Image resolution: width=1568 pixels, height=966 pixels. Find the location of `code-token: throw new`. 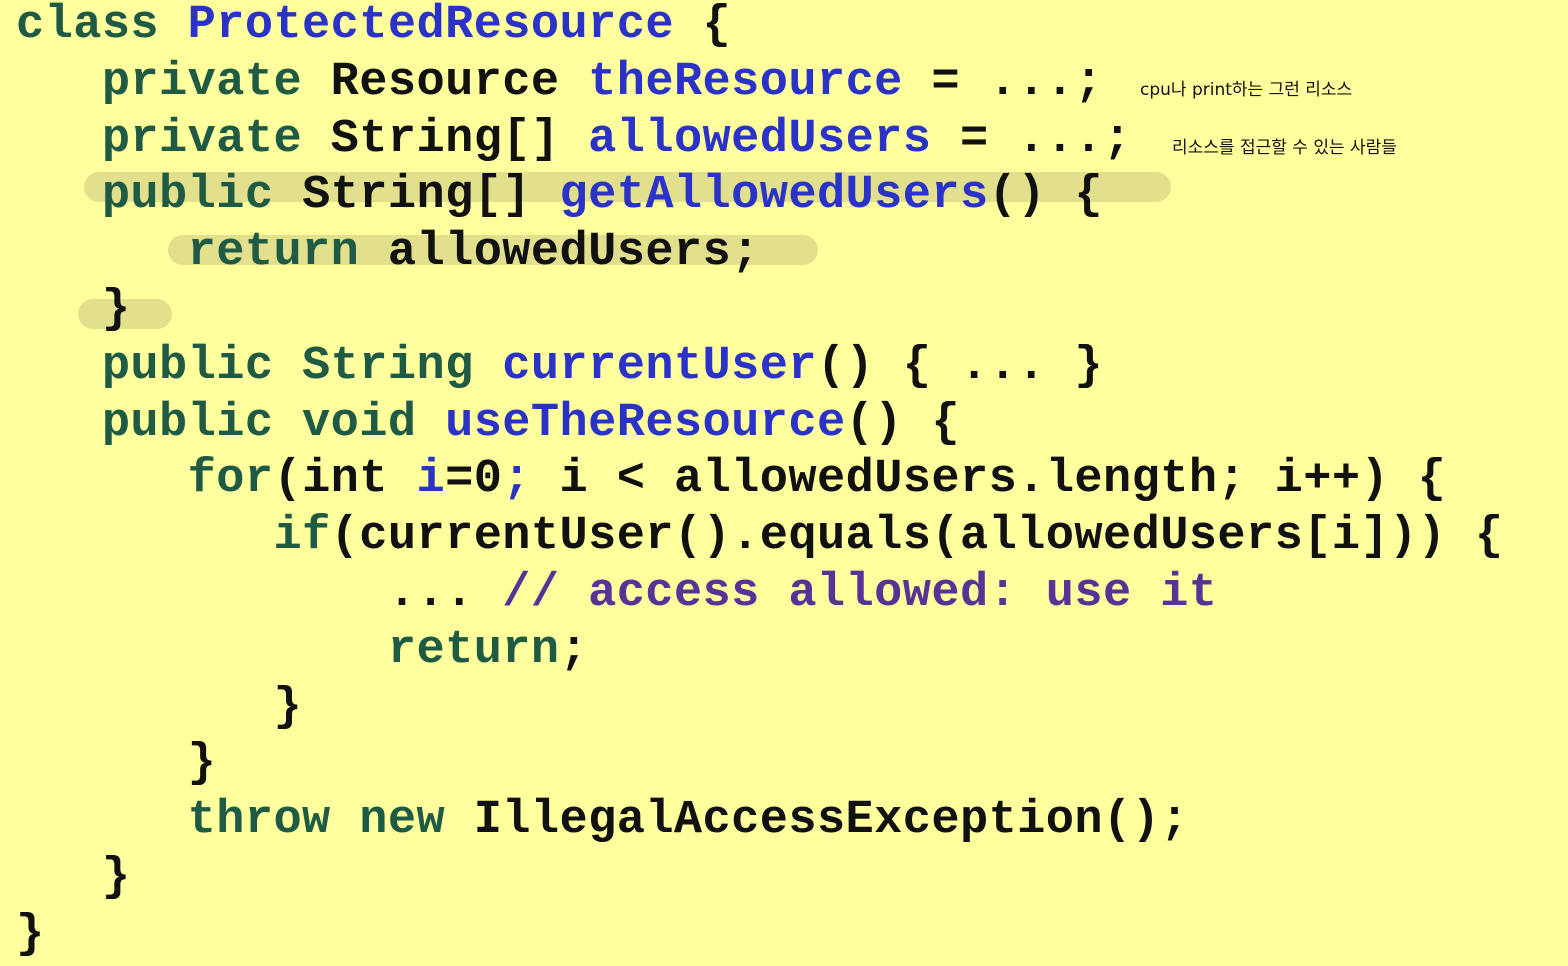

code-token: throw new is located at coordinates (330, 821).